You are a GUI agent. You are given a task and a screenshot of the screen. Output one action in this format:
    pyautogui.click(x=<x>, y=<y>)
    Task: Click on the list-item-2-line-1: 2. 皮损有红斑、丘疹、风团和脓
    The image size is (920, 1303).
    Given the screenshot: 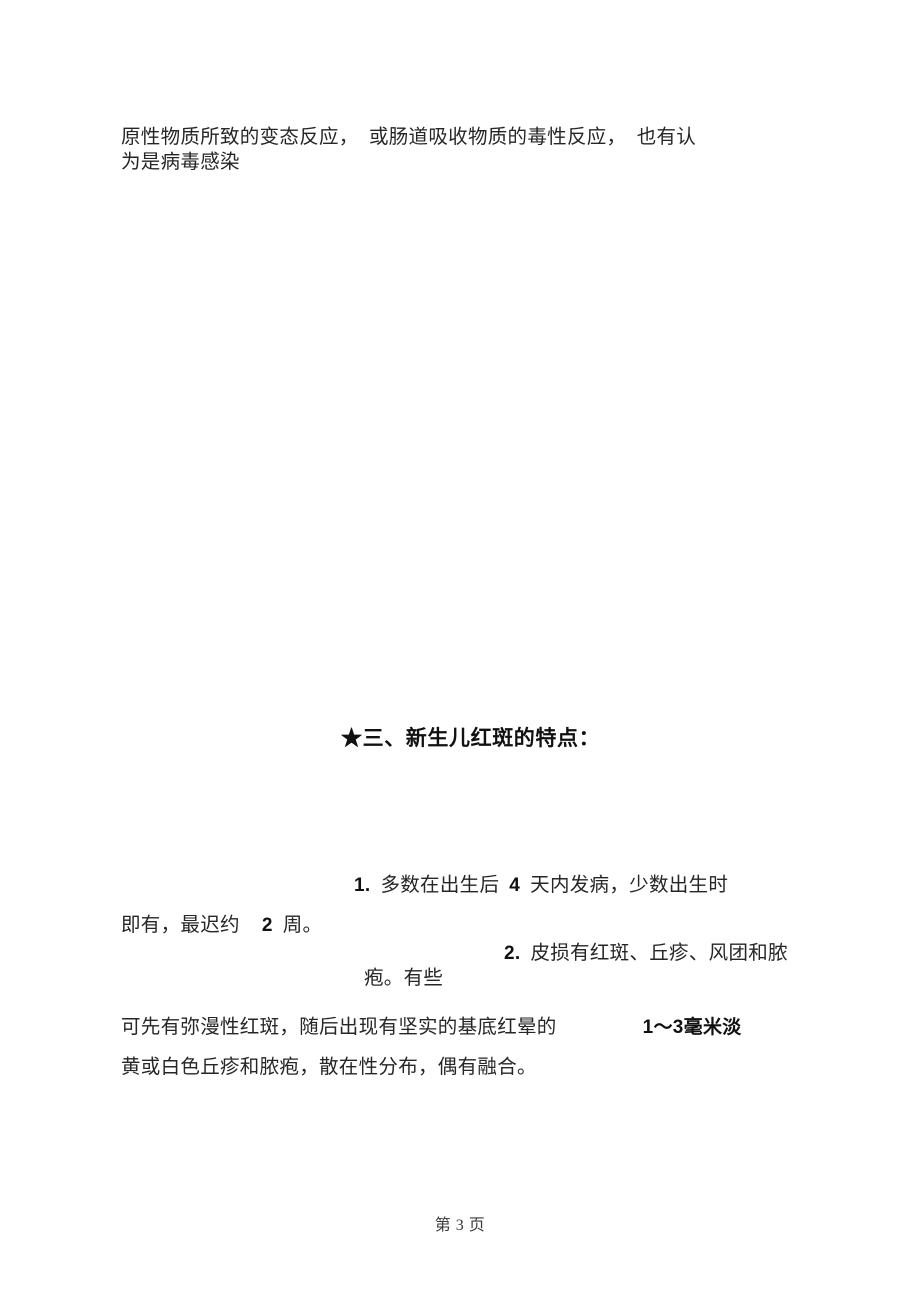 What is the action you would take?
    pyautogui.click(x=646, y=954)
    